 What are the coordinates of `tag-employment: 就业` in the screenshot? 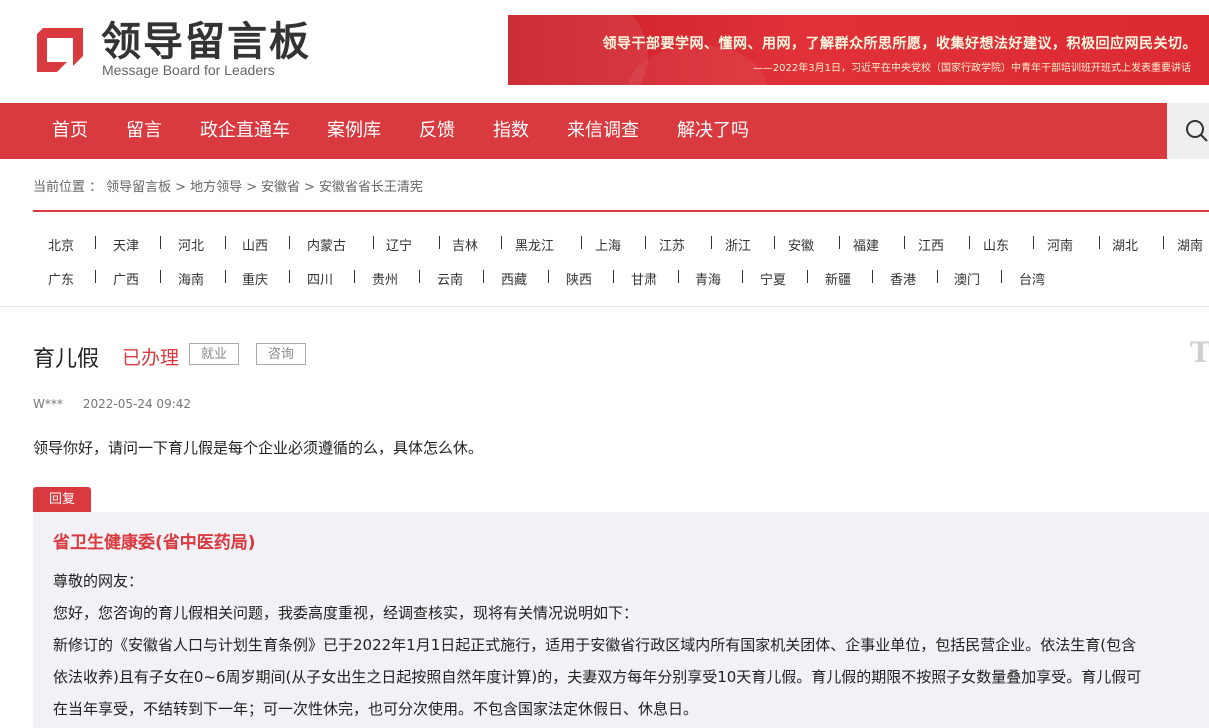 It's located at (214, 354).